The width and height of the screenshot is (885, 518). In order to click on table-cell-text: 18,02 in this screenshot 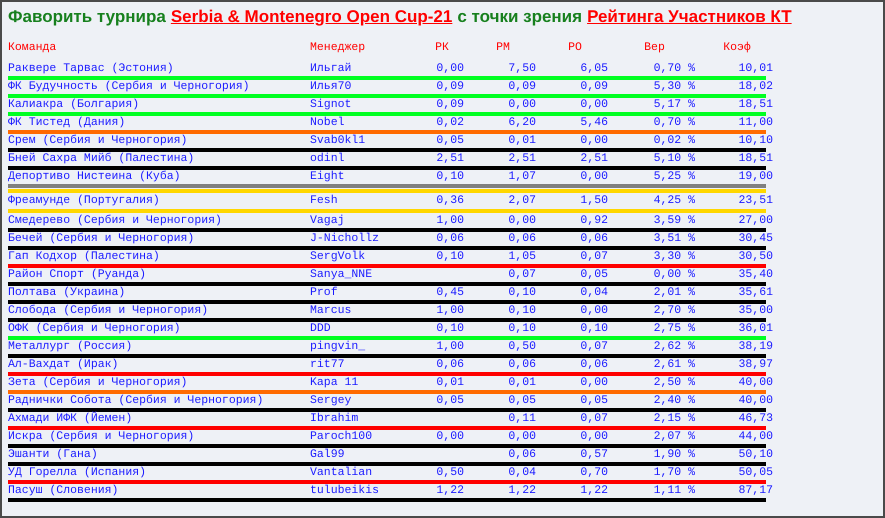, I will do `click(755, 86)`.